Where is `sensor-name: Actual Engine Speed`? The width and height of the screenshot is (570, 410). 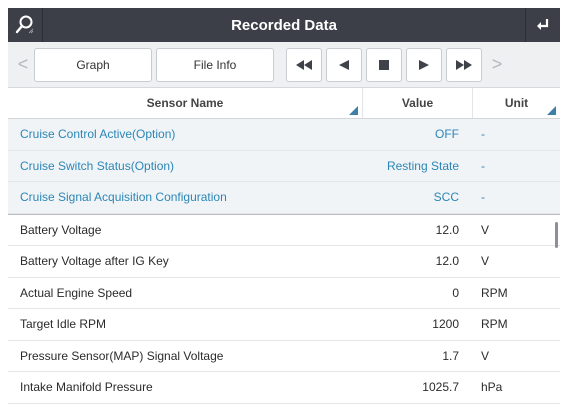 sensor-name: Actual Engine Speed is located at coordinates (76, 292).